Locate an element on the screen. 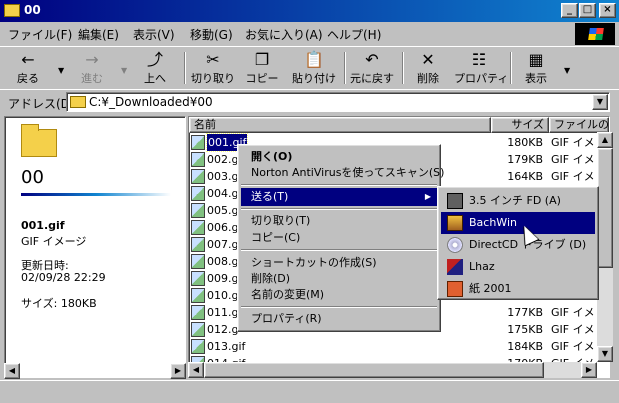 The height and width of the screenshot is (403, 619). file-size: 164KB is located at coordinates (525, 176).